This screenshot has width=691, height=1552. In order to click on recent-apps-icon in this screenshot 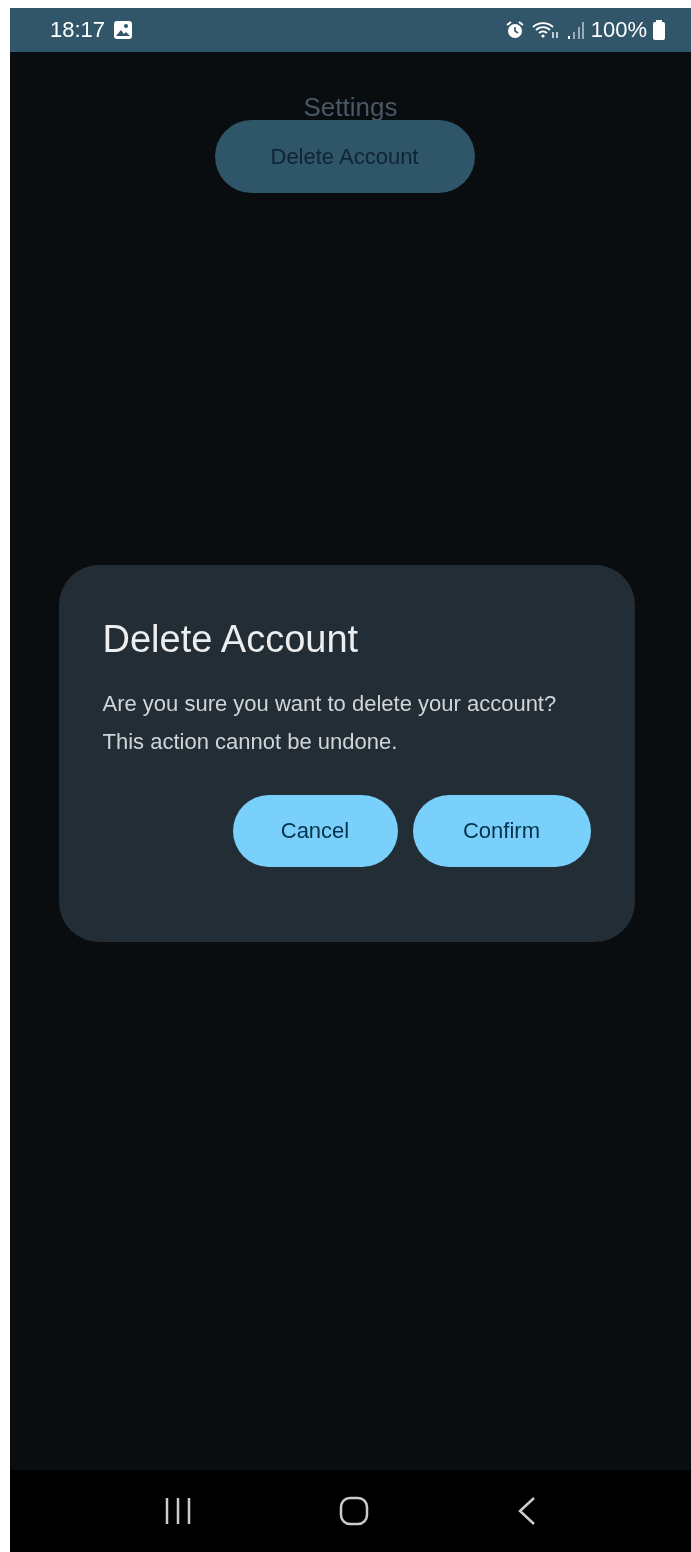, I will do `click(177, 1511)`.